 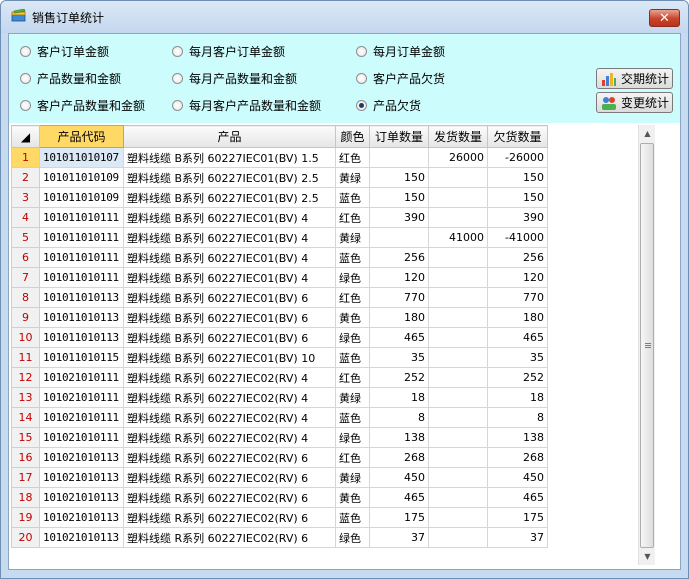 I want to click on row-number: 8, so click(x=25, y=297).